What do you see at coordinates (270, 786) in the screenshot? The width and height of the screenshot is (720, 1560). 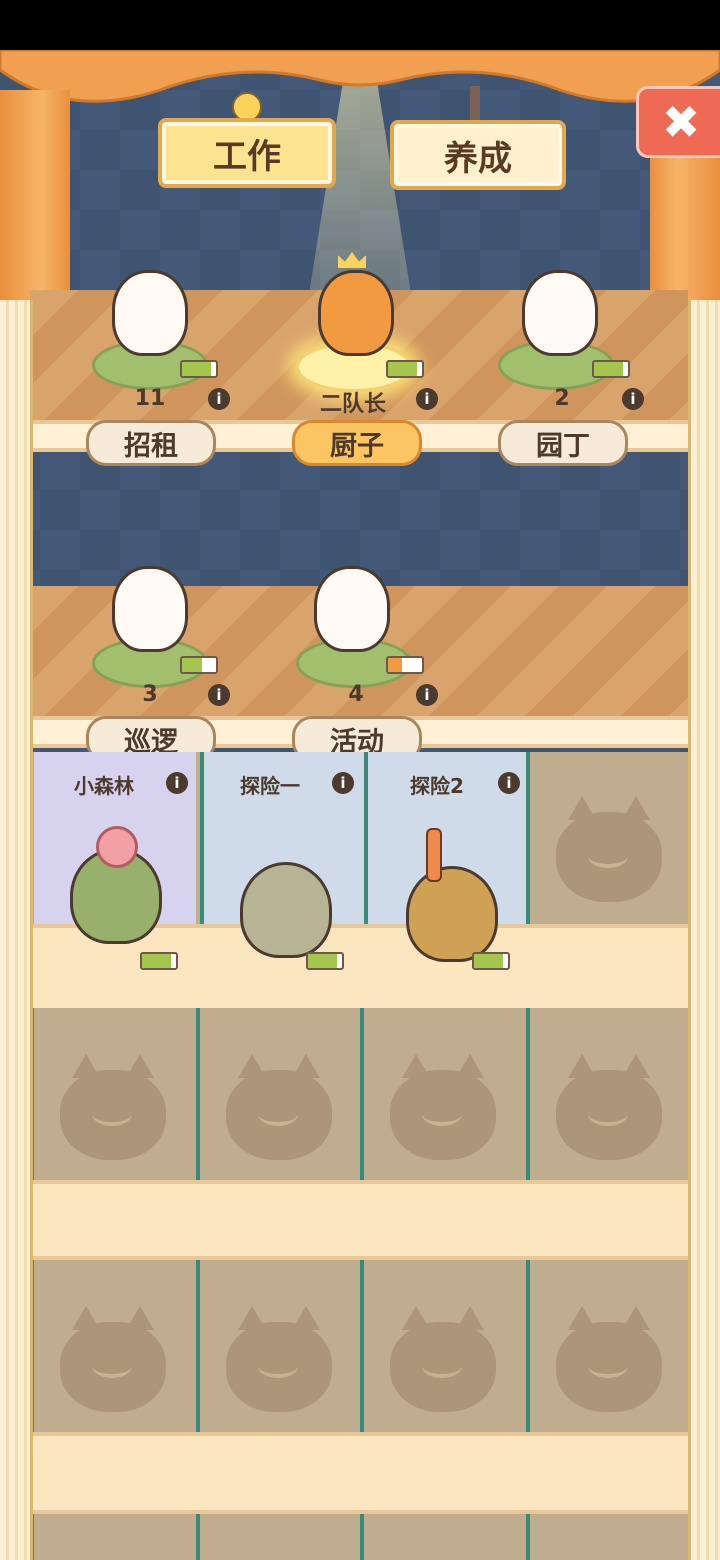 I see `expedition-label: 探险一` at bounding box center [270, 786].